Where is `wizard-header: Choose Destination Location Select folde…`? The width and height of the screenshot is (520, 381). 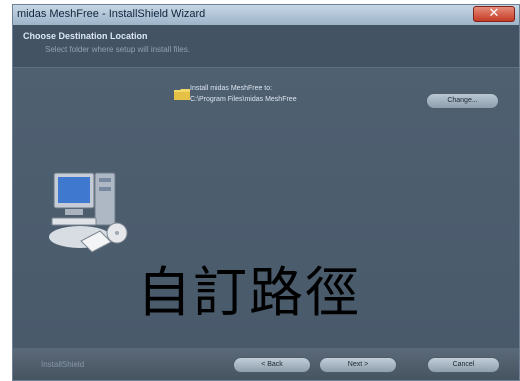
wizard-header: Choose Destination Location Select folde… is located at coordinates (266, 46).